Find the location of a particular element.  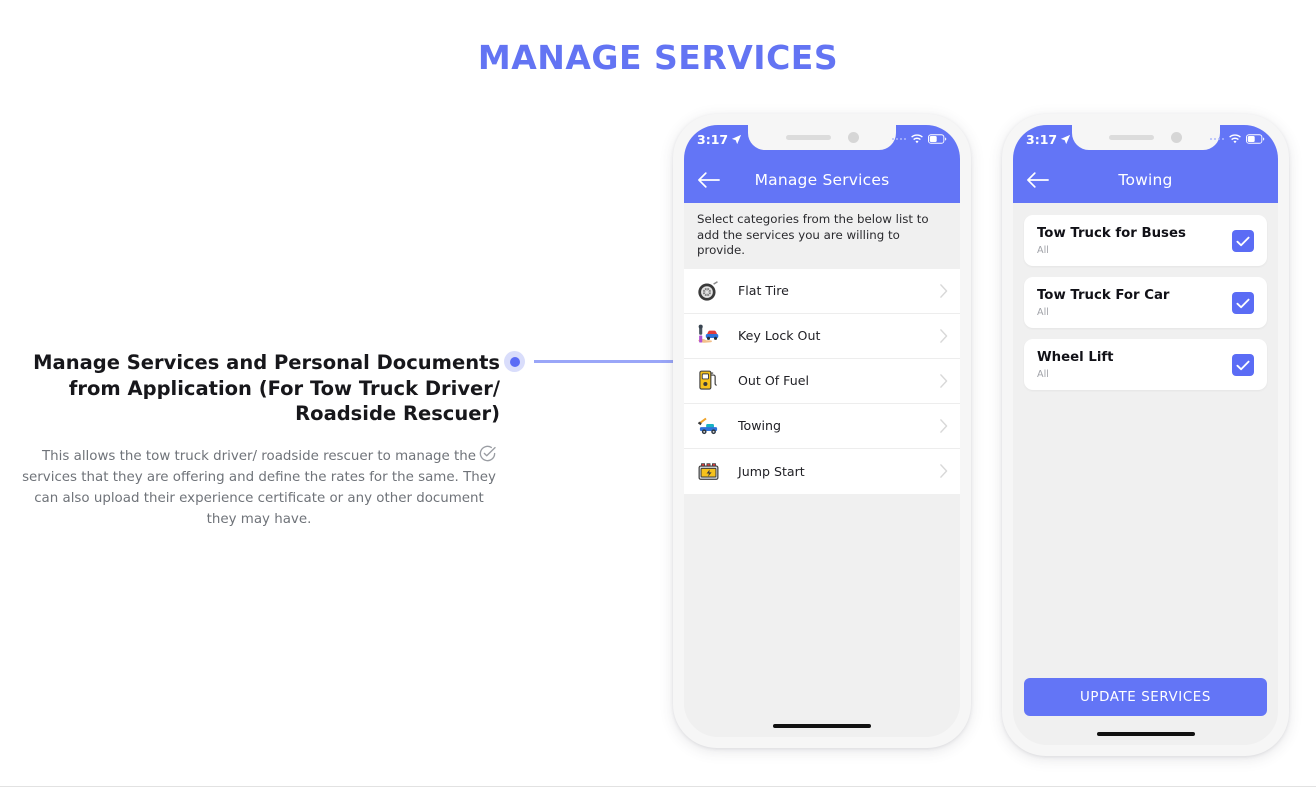

phone1-status-bar: 3:17 is located at coordinates (822, 139).